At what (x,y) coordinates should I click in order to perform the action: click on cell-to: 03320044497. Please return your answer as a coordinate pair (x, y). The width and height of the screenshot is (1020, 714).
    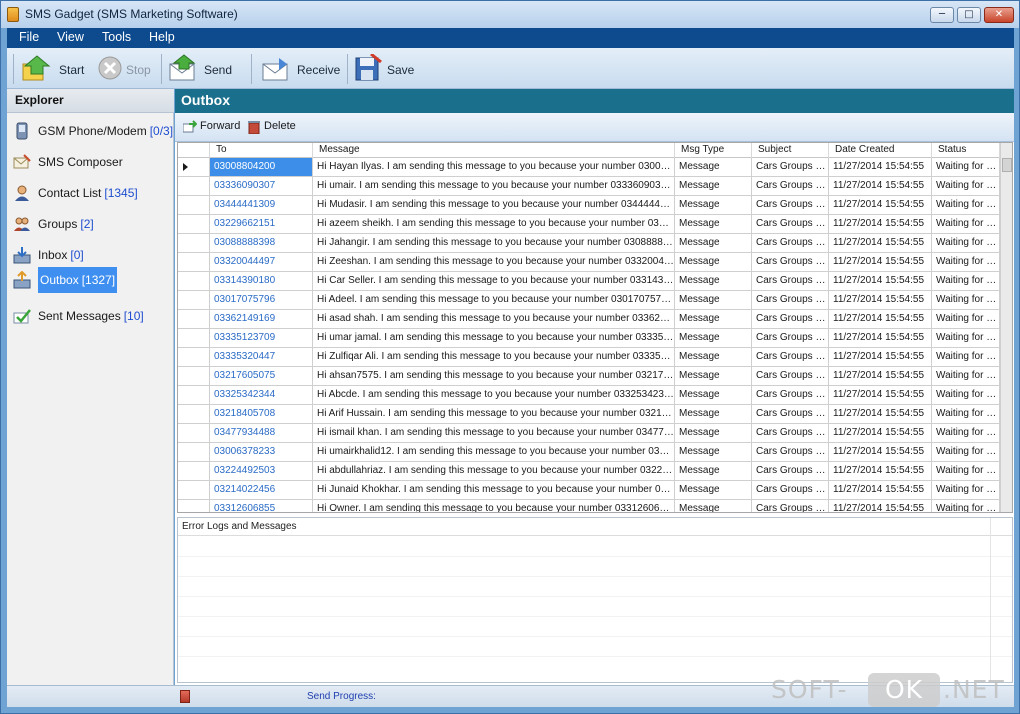
    Looking at the image, I should click on (261, 262).